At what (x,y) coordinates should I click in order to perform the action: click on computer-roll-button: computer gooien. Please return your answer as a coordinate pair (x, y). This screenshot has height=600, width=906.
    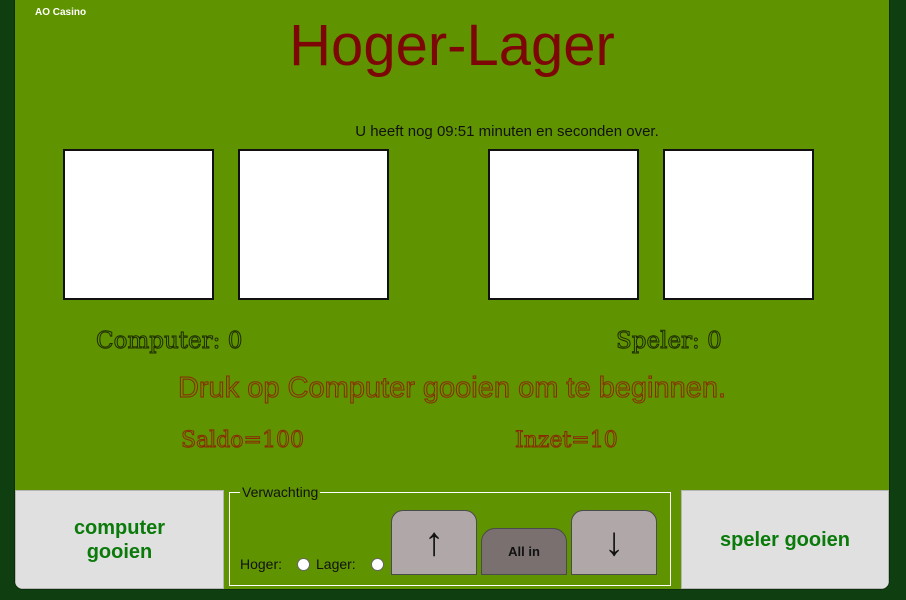
    Looking at the image, I should click on (119, 539).